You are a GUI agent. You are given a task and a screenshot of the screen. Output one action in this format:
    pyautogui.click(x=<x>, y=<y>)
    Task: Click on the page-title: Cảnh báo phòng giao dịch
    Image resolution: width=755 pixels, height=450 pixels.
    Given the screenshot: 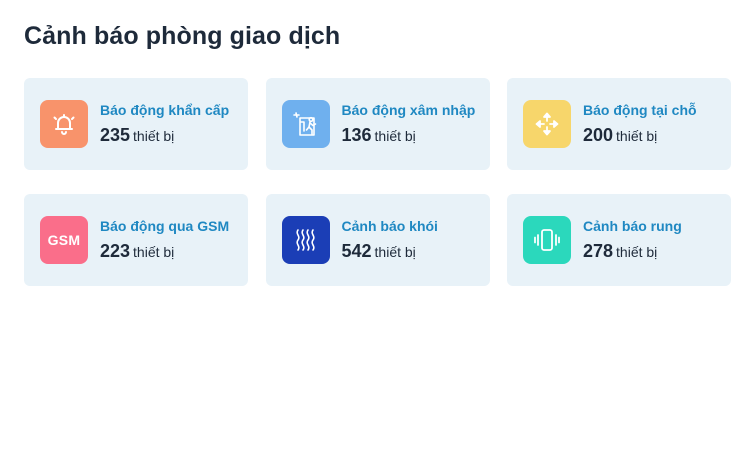 What is the action you would take?
    pyautogui.click(x=182, y=36)
    